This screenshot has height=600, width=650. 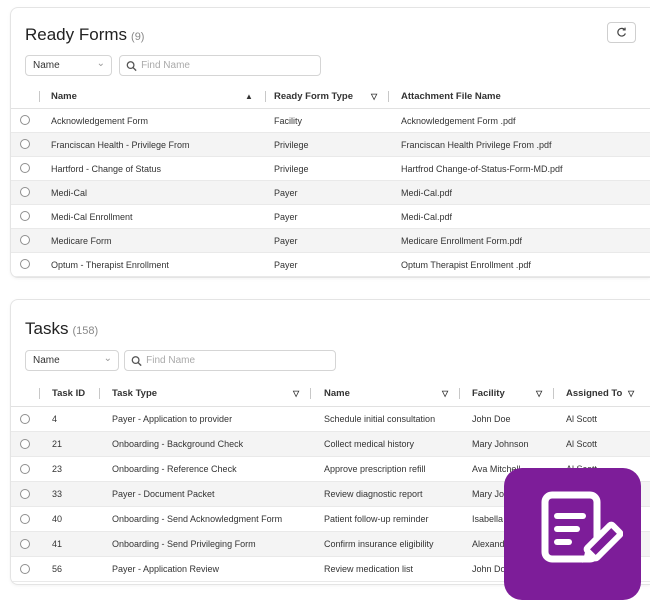 I want to click on task-name: Approve prescription refill, so click(x=375, y=469).